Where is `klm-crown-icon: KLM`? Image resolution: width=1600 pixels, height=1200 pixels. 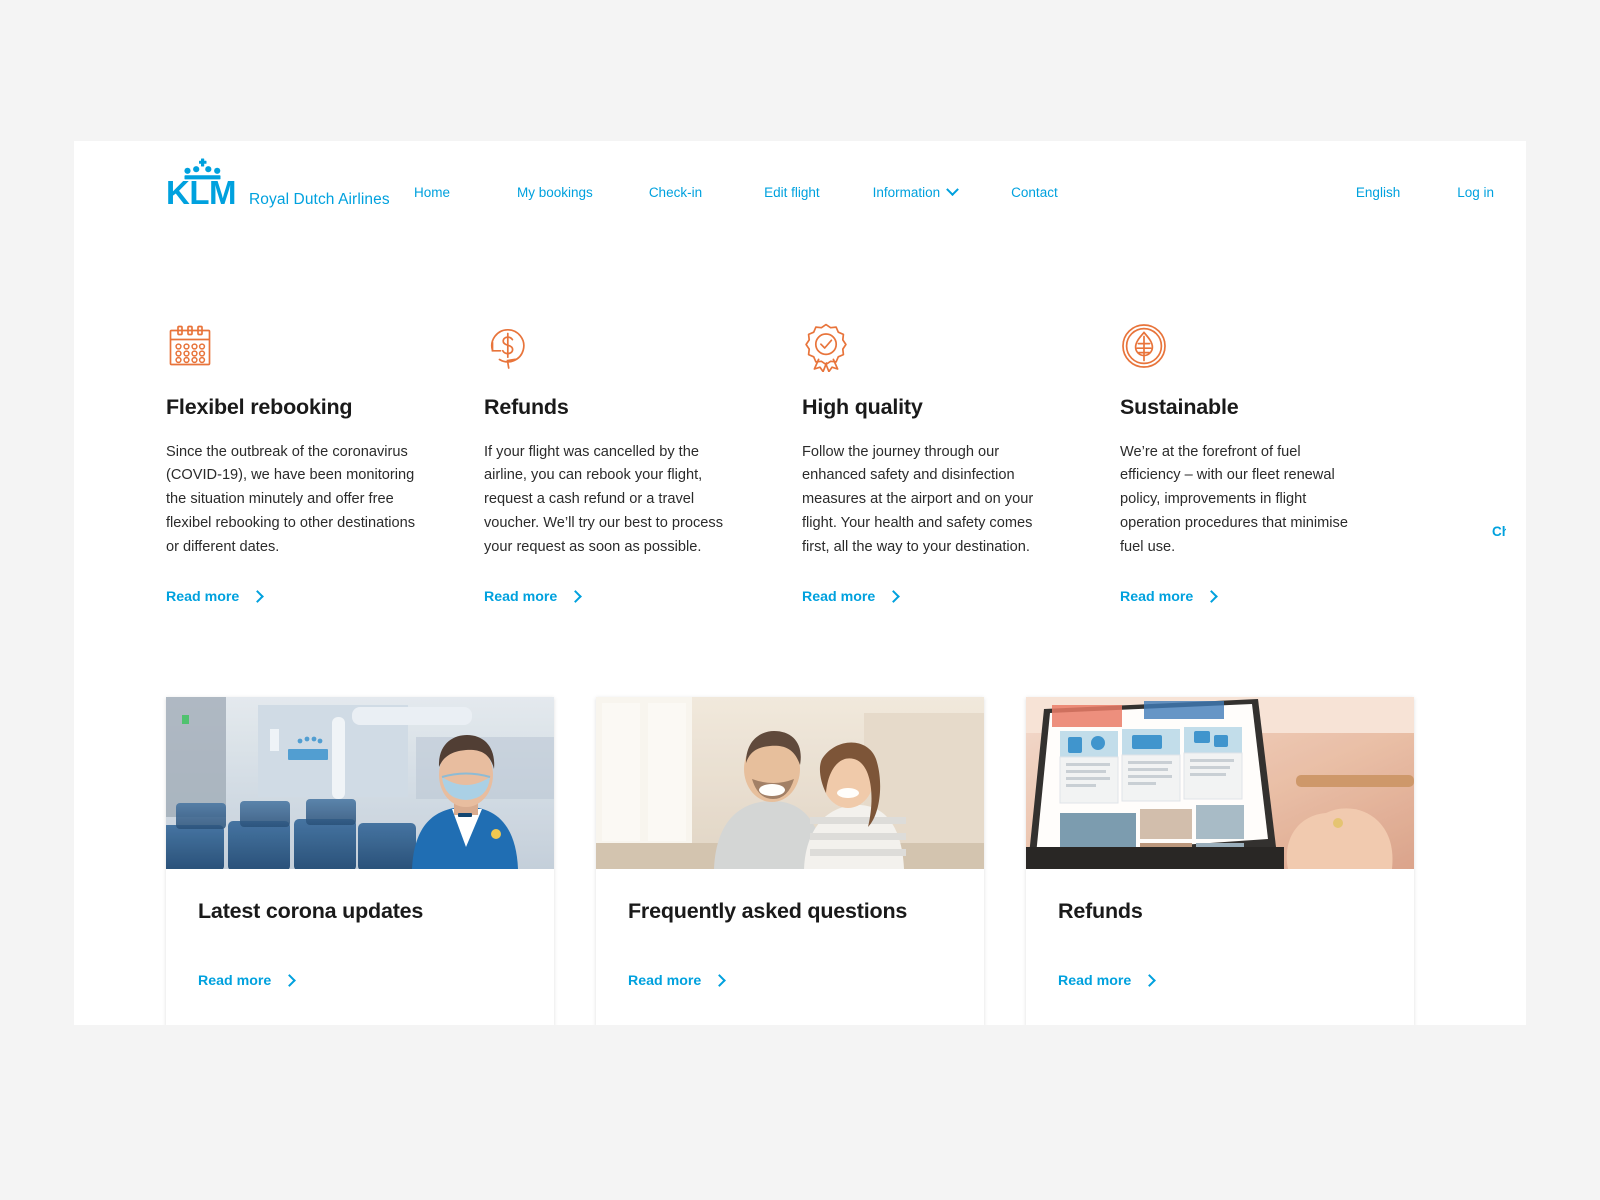
klm-crown-icon: KLM is located at coordinates (203, 184).